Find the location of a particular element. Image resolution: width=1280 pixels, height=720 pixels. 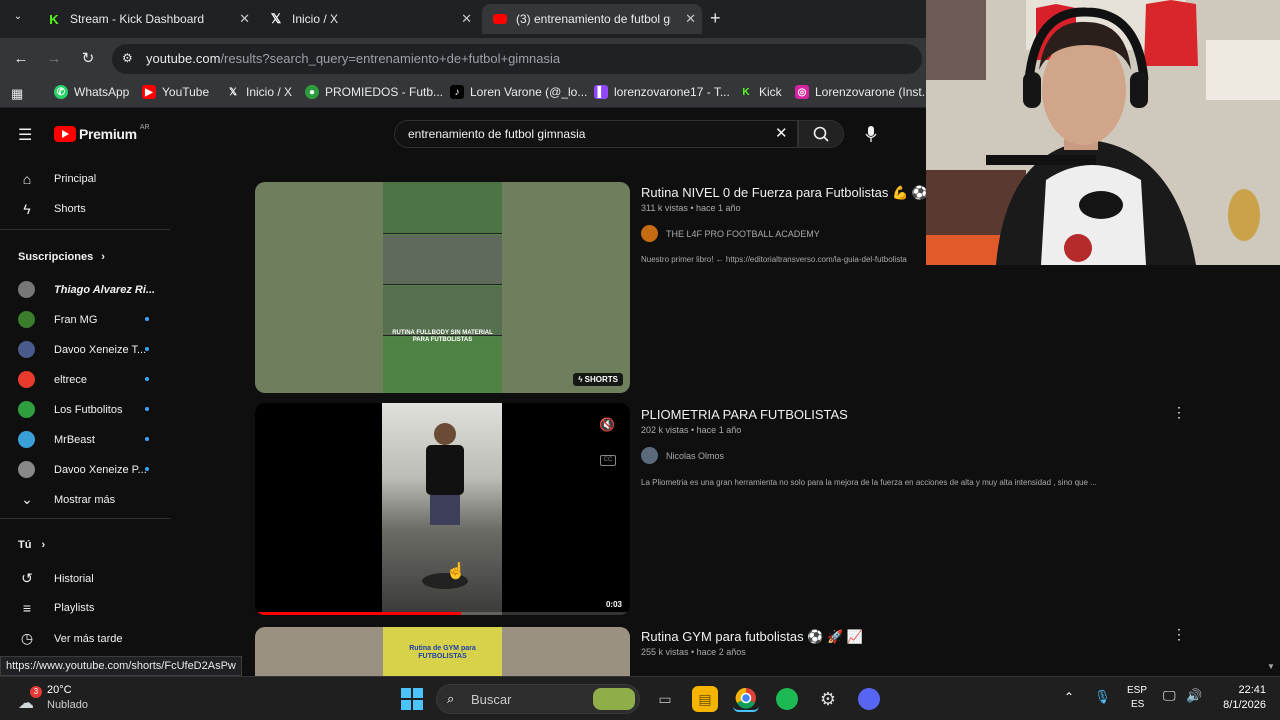

playlist-icon: ≡ is located at coordinates (27, 608).